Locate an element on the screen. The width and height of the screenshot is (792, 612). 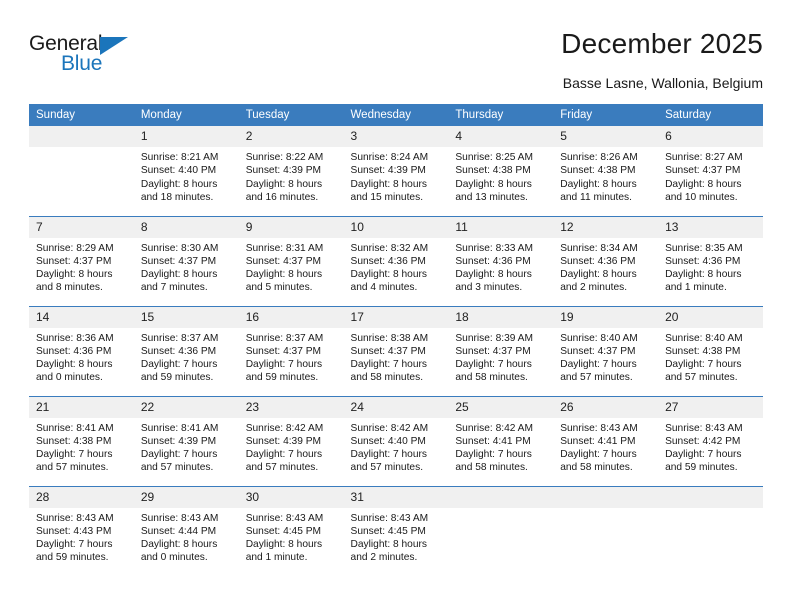
day-detail-line: Sunset: 4:43 PM is located at coordinates (74, 531).